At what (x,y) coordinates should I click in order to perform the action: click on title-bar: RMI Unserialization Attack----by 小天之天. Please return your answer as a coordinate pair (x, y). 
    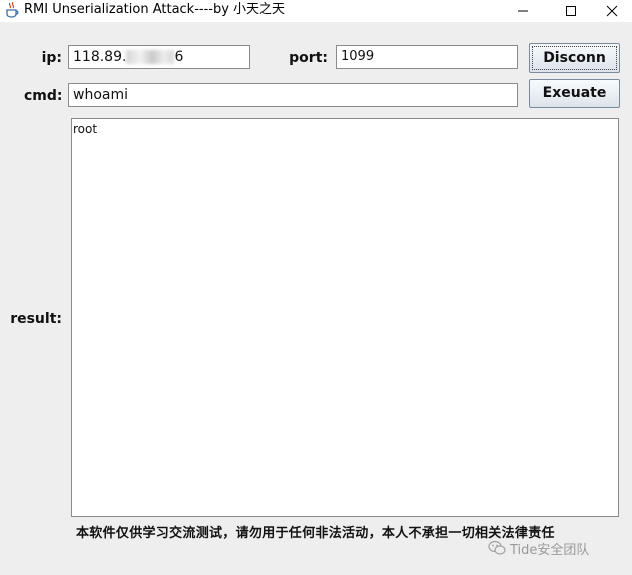
    Looking at the image, I should click on (316, 11).